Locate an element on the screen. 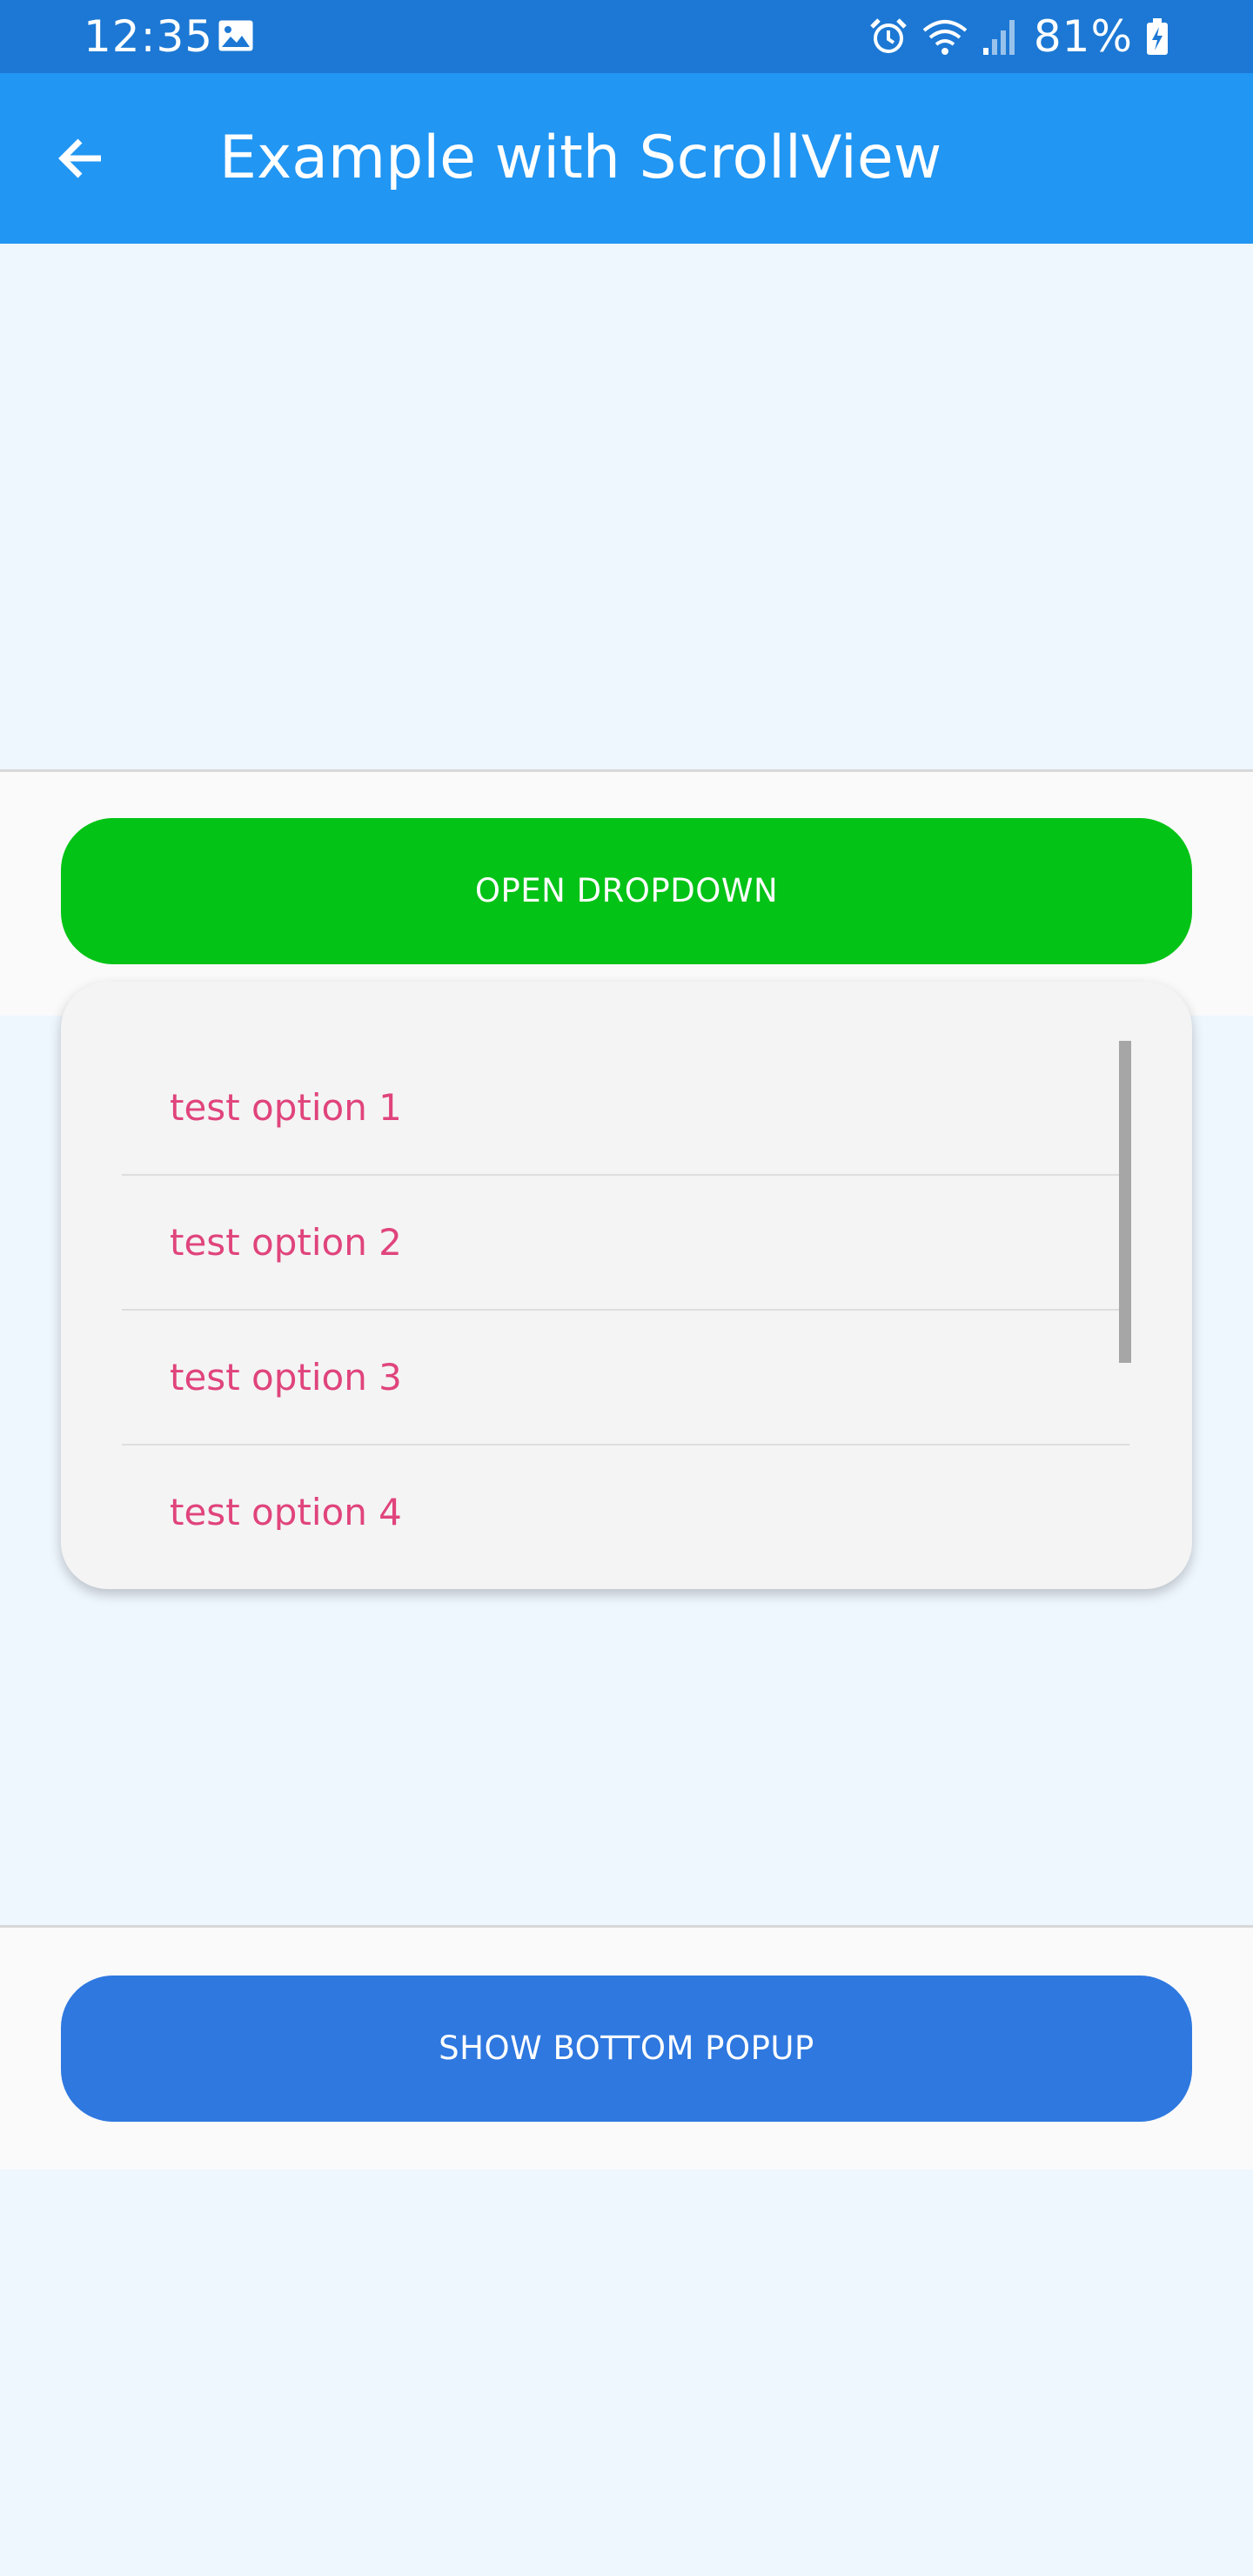  arrow-left-icon is located at coordinates (82, 158).